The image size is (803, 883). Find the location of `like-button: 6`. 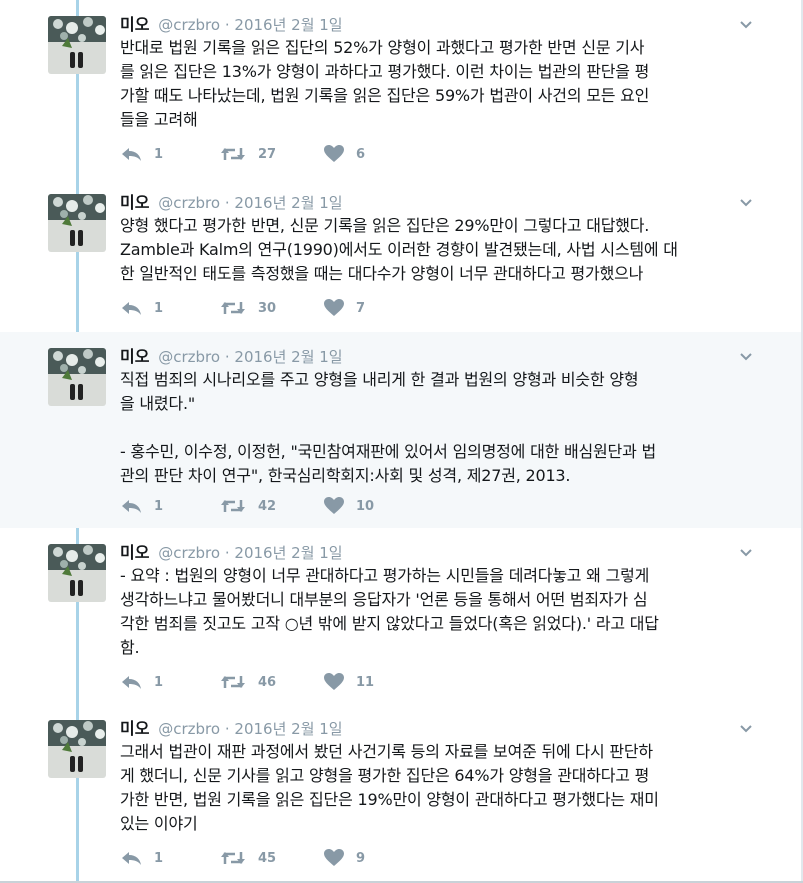

like-button: 6 is located at coordinates (344, 154).